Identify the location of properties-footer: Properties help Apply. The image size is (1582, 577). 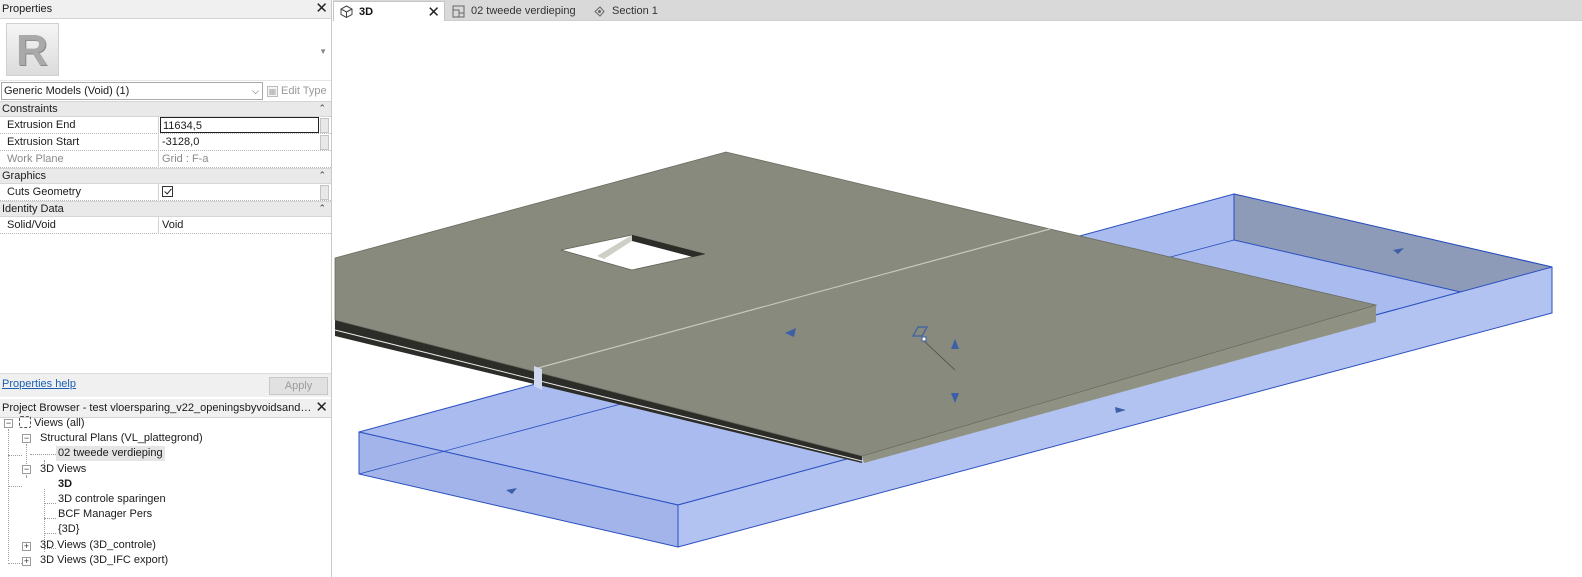
(165, 385).